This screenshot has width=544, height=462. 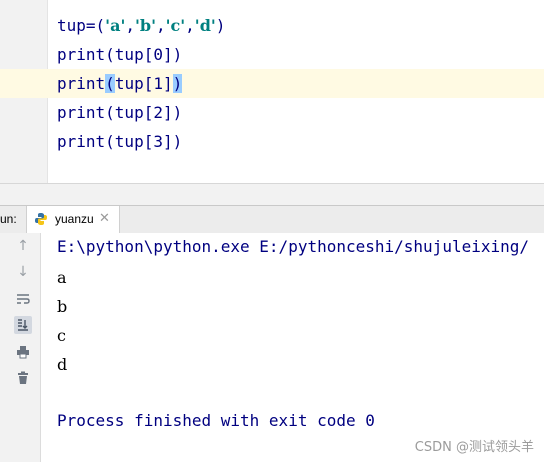 What do you see at coordinates (62, 277) in the screenshot?
I see `console-output-line: a` at bounding box center [62, 277].